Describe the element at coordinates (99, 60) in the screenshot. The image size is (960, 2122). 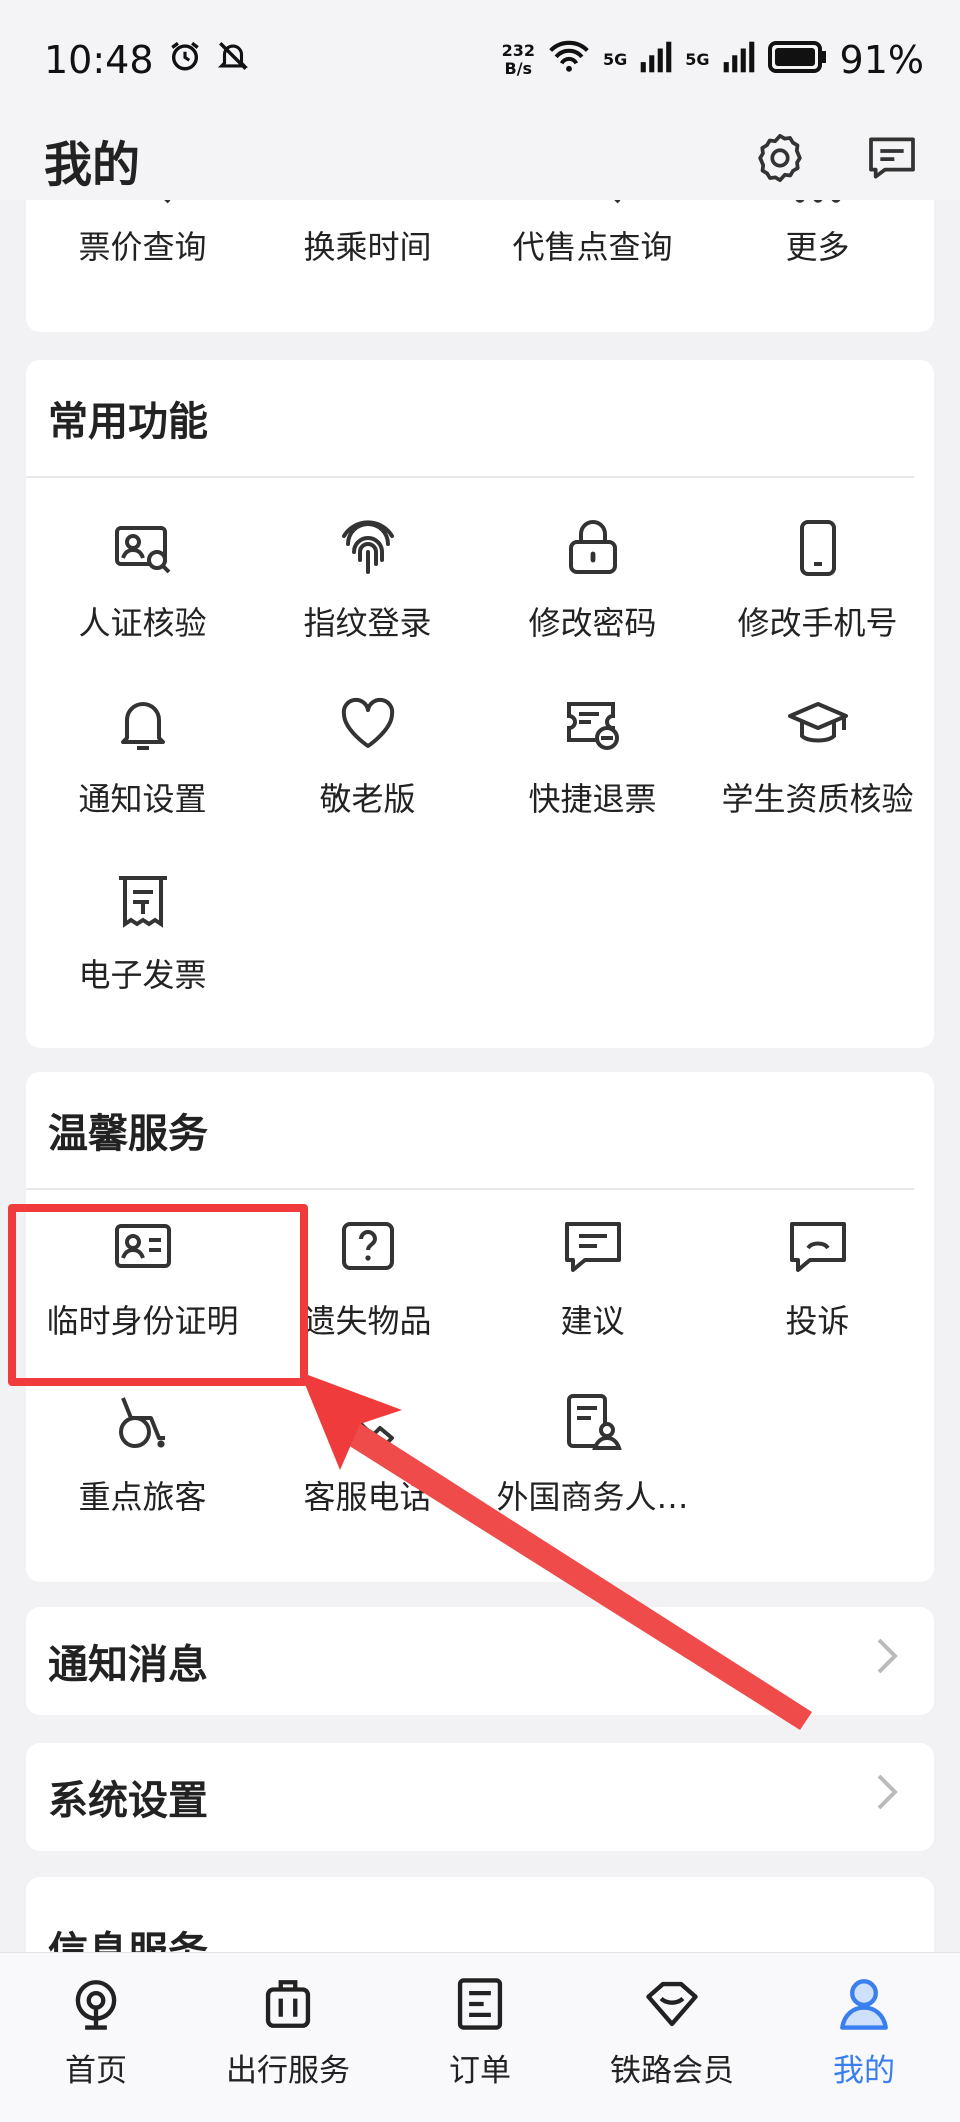
I see `status-time: 10:48` at that location.